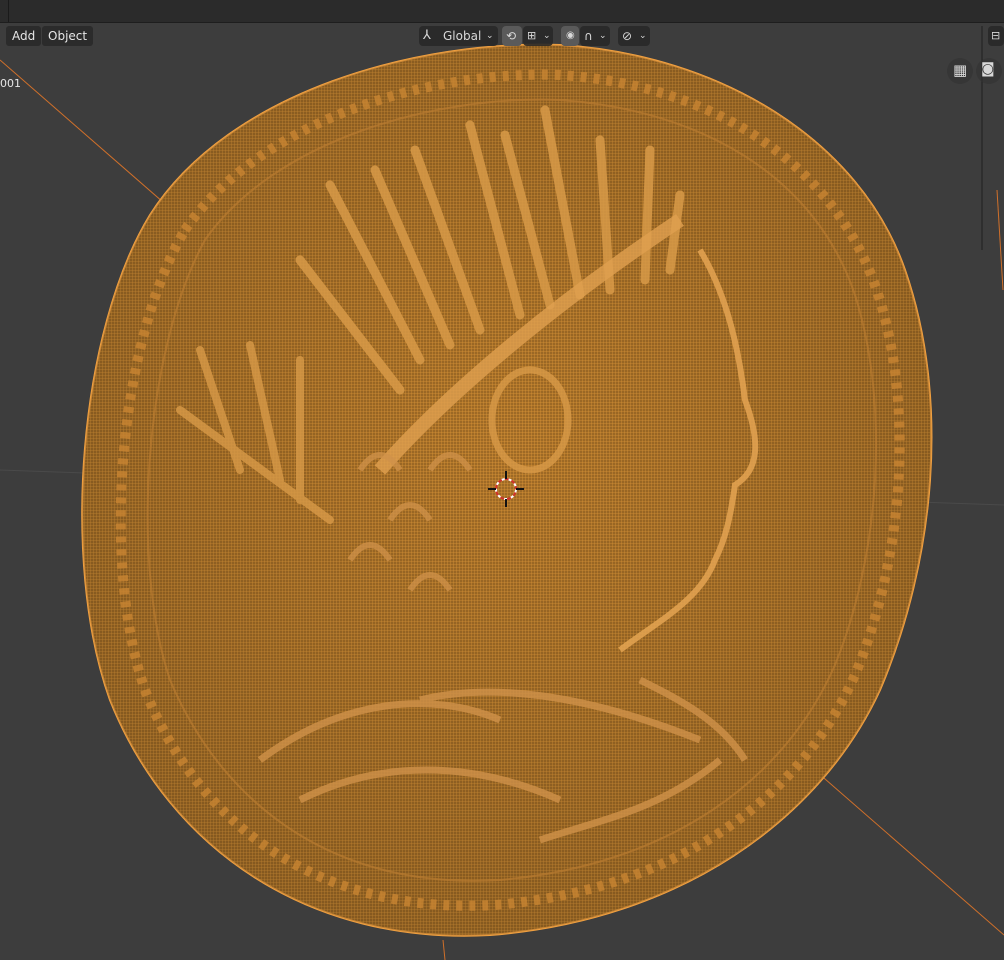  What do you see at coordinates (538, 36) in the screenshot?
I see `snap-target-dropdown: ⊞ ⌄` at bounding box center [538, 36].